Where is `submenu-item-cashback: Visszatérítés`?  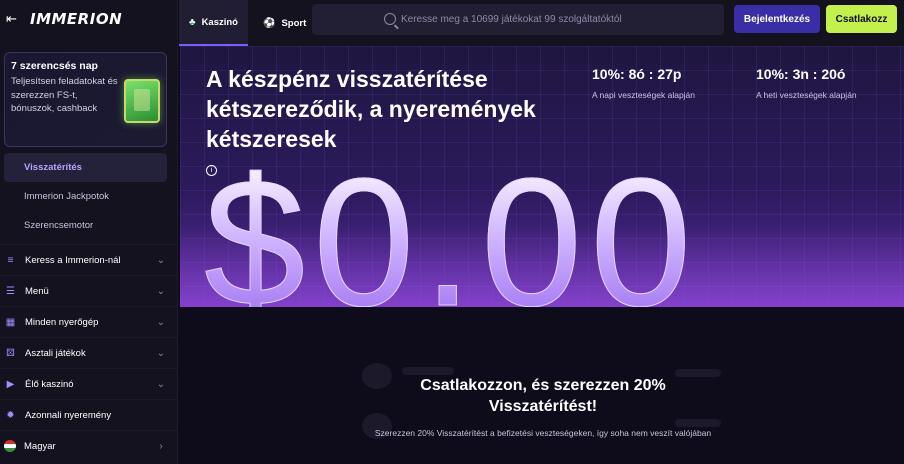 submenu-item-cashback: Visszatérítés is located at coordinates (85, 167).